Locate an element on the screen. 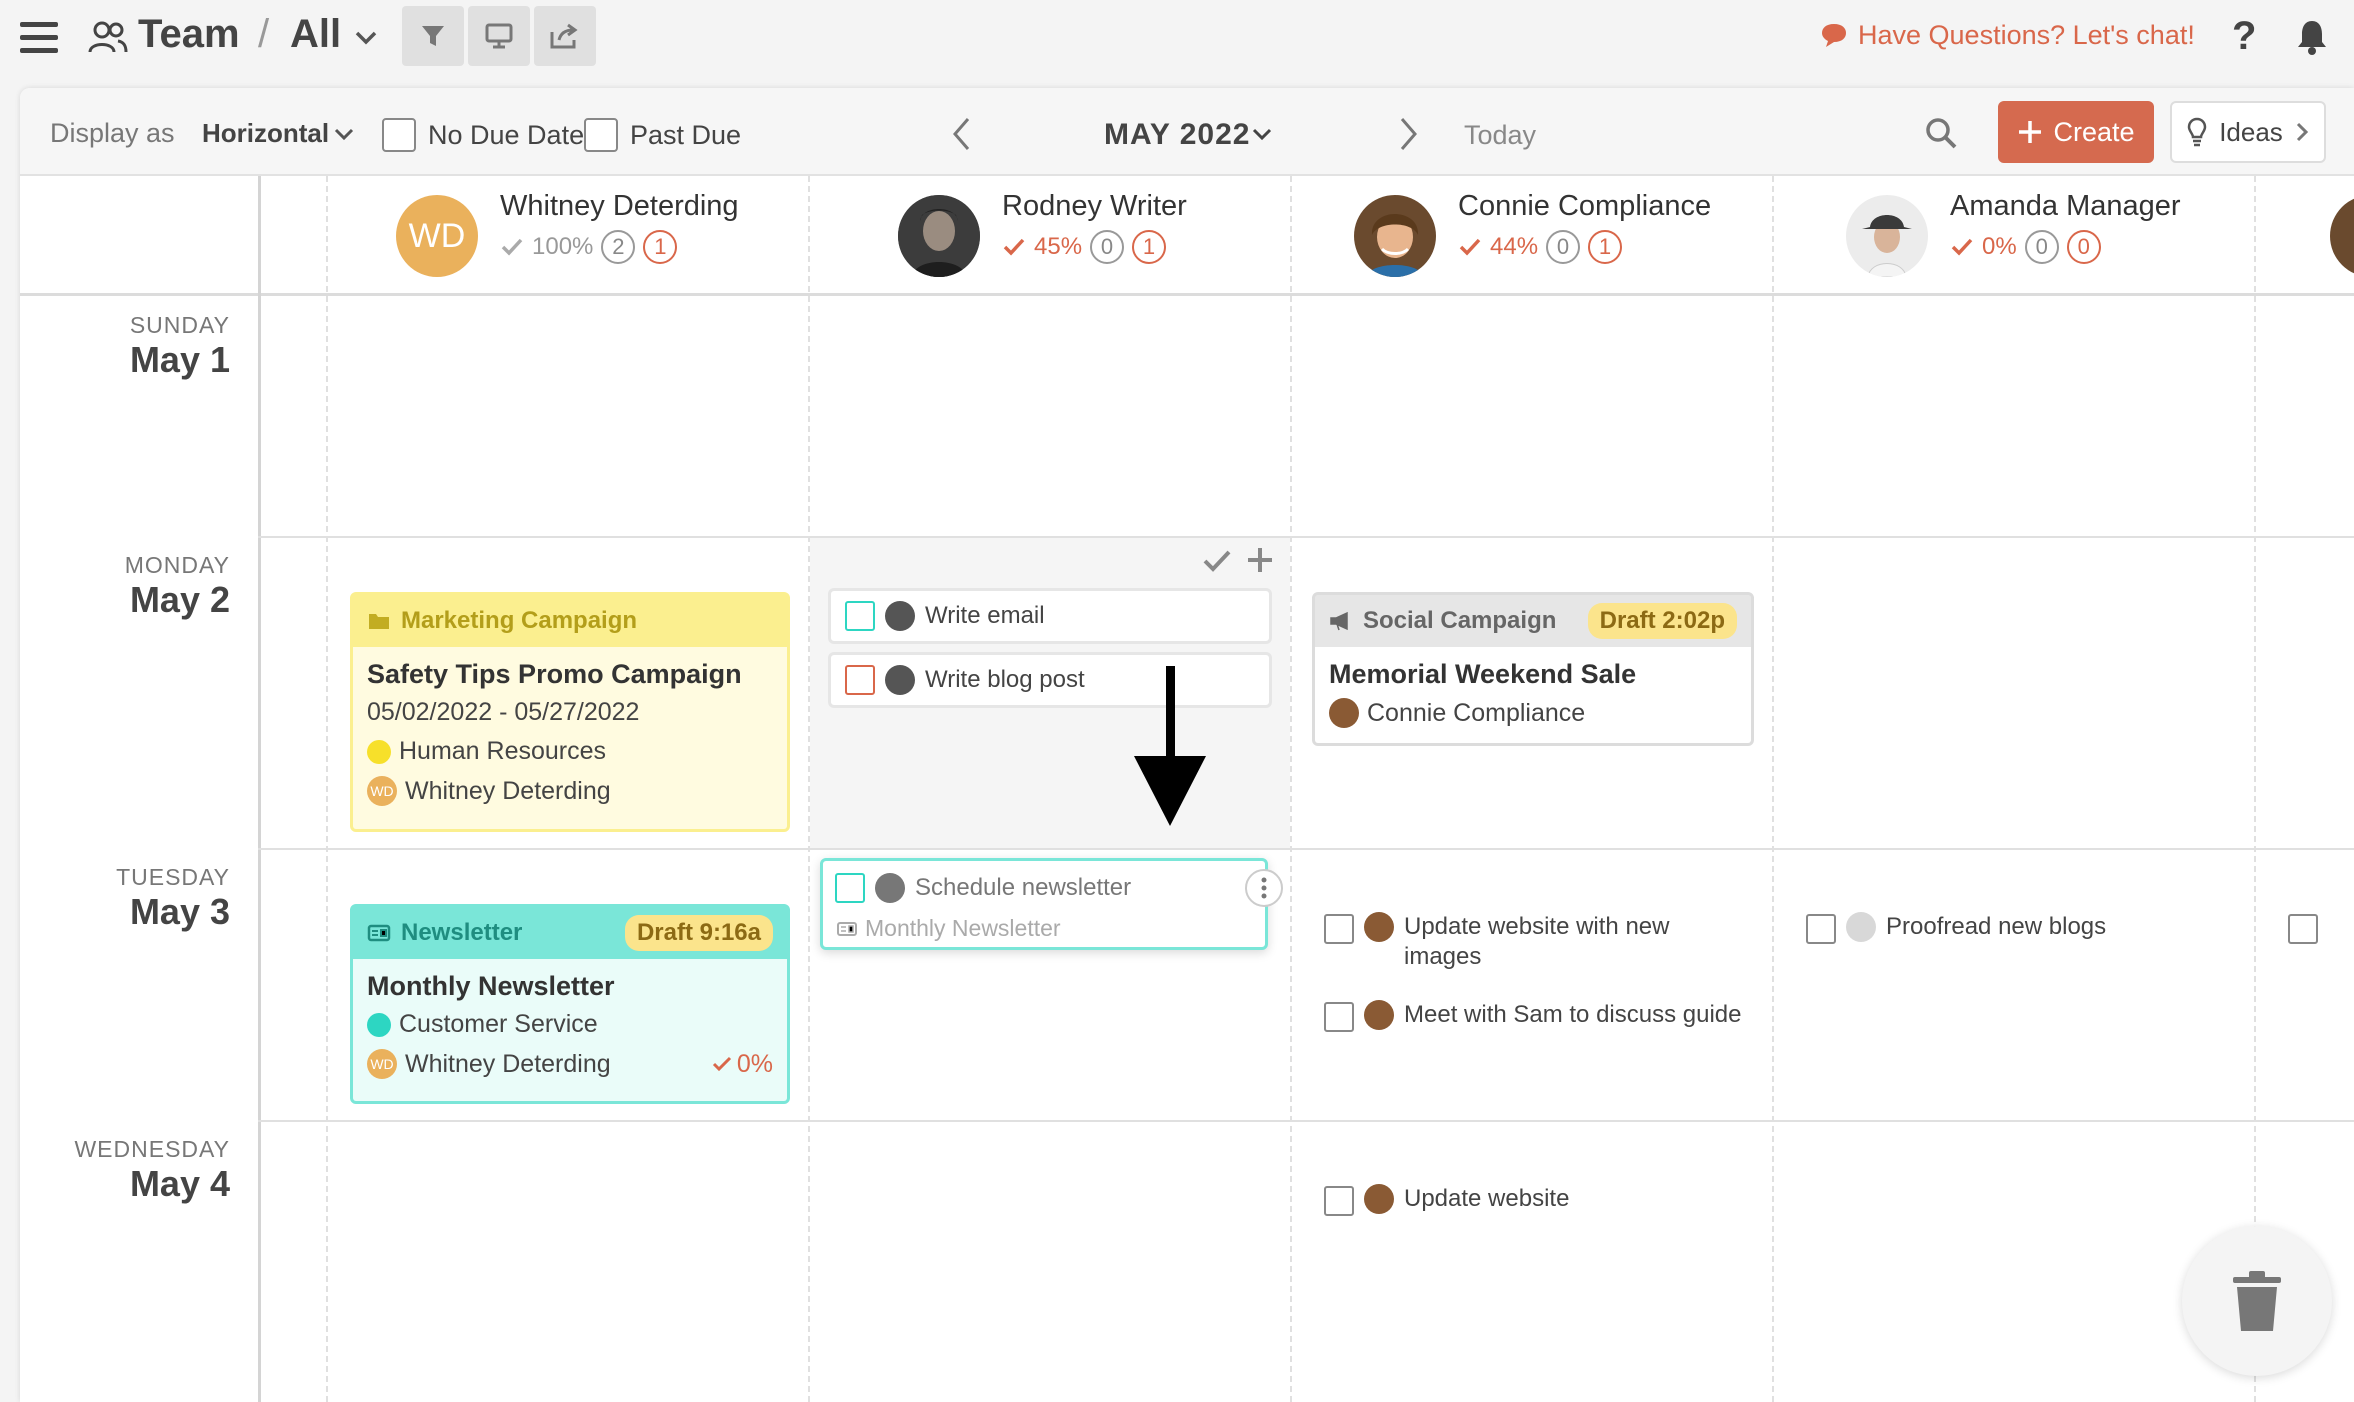 Image resolution: width=2354 pixels, height=1402 pixels. owner-name: Connie Compliance is located at coordinates (1476, 712).